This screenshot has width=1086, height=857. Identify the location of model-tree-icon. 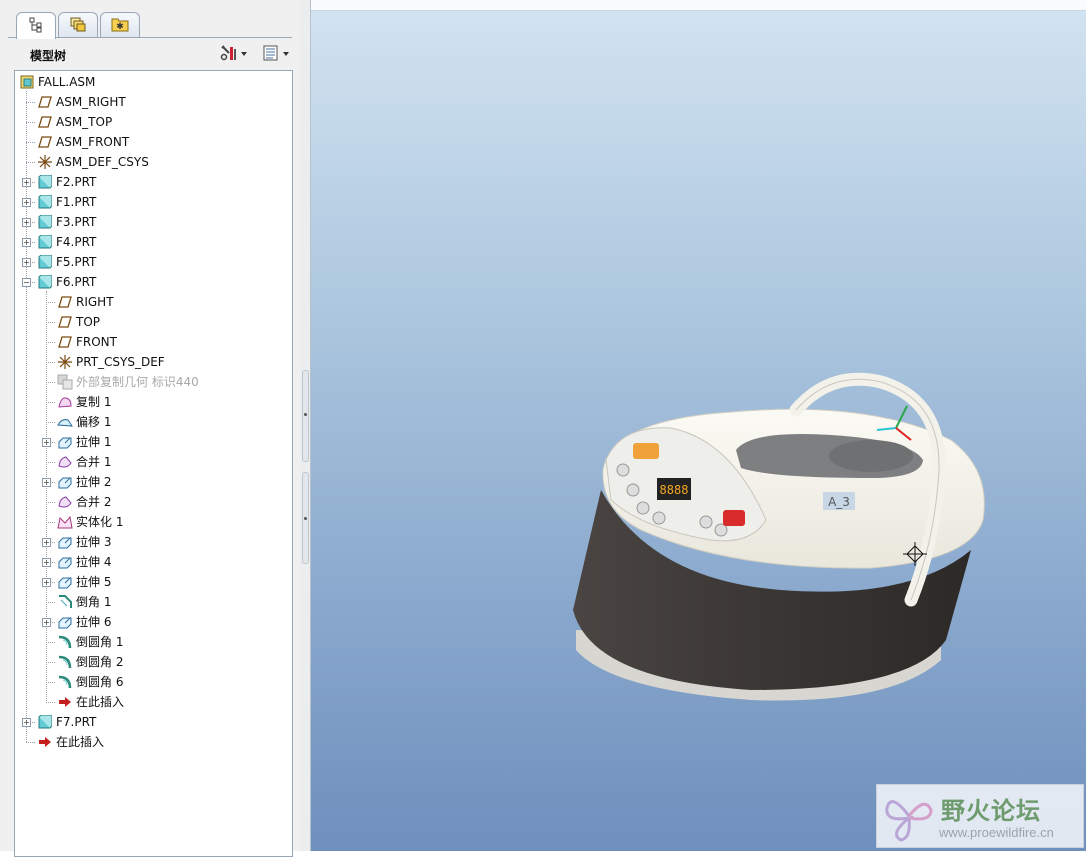
(36, 26).